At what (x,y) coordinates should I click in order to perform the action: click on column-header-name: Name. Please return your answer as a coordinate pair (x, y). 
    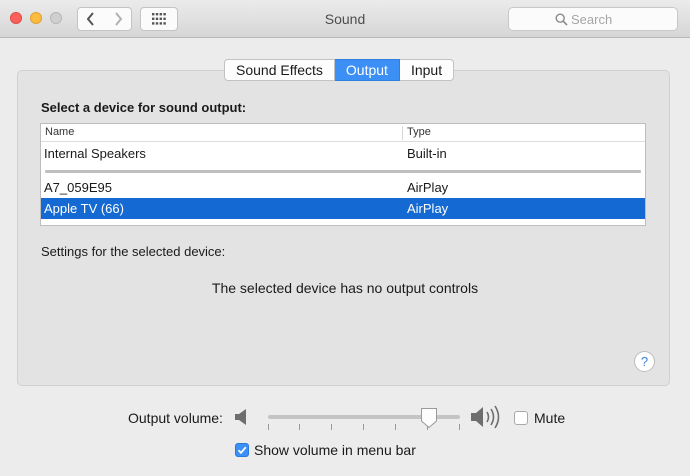
    Looking at the image, I should click on (59, 132).